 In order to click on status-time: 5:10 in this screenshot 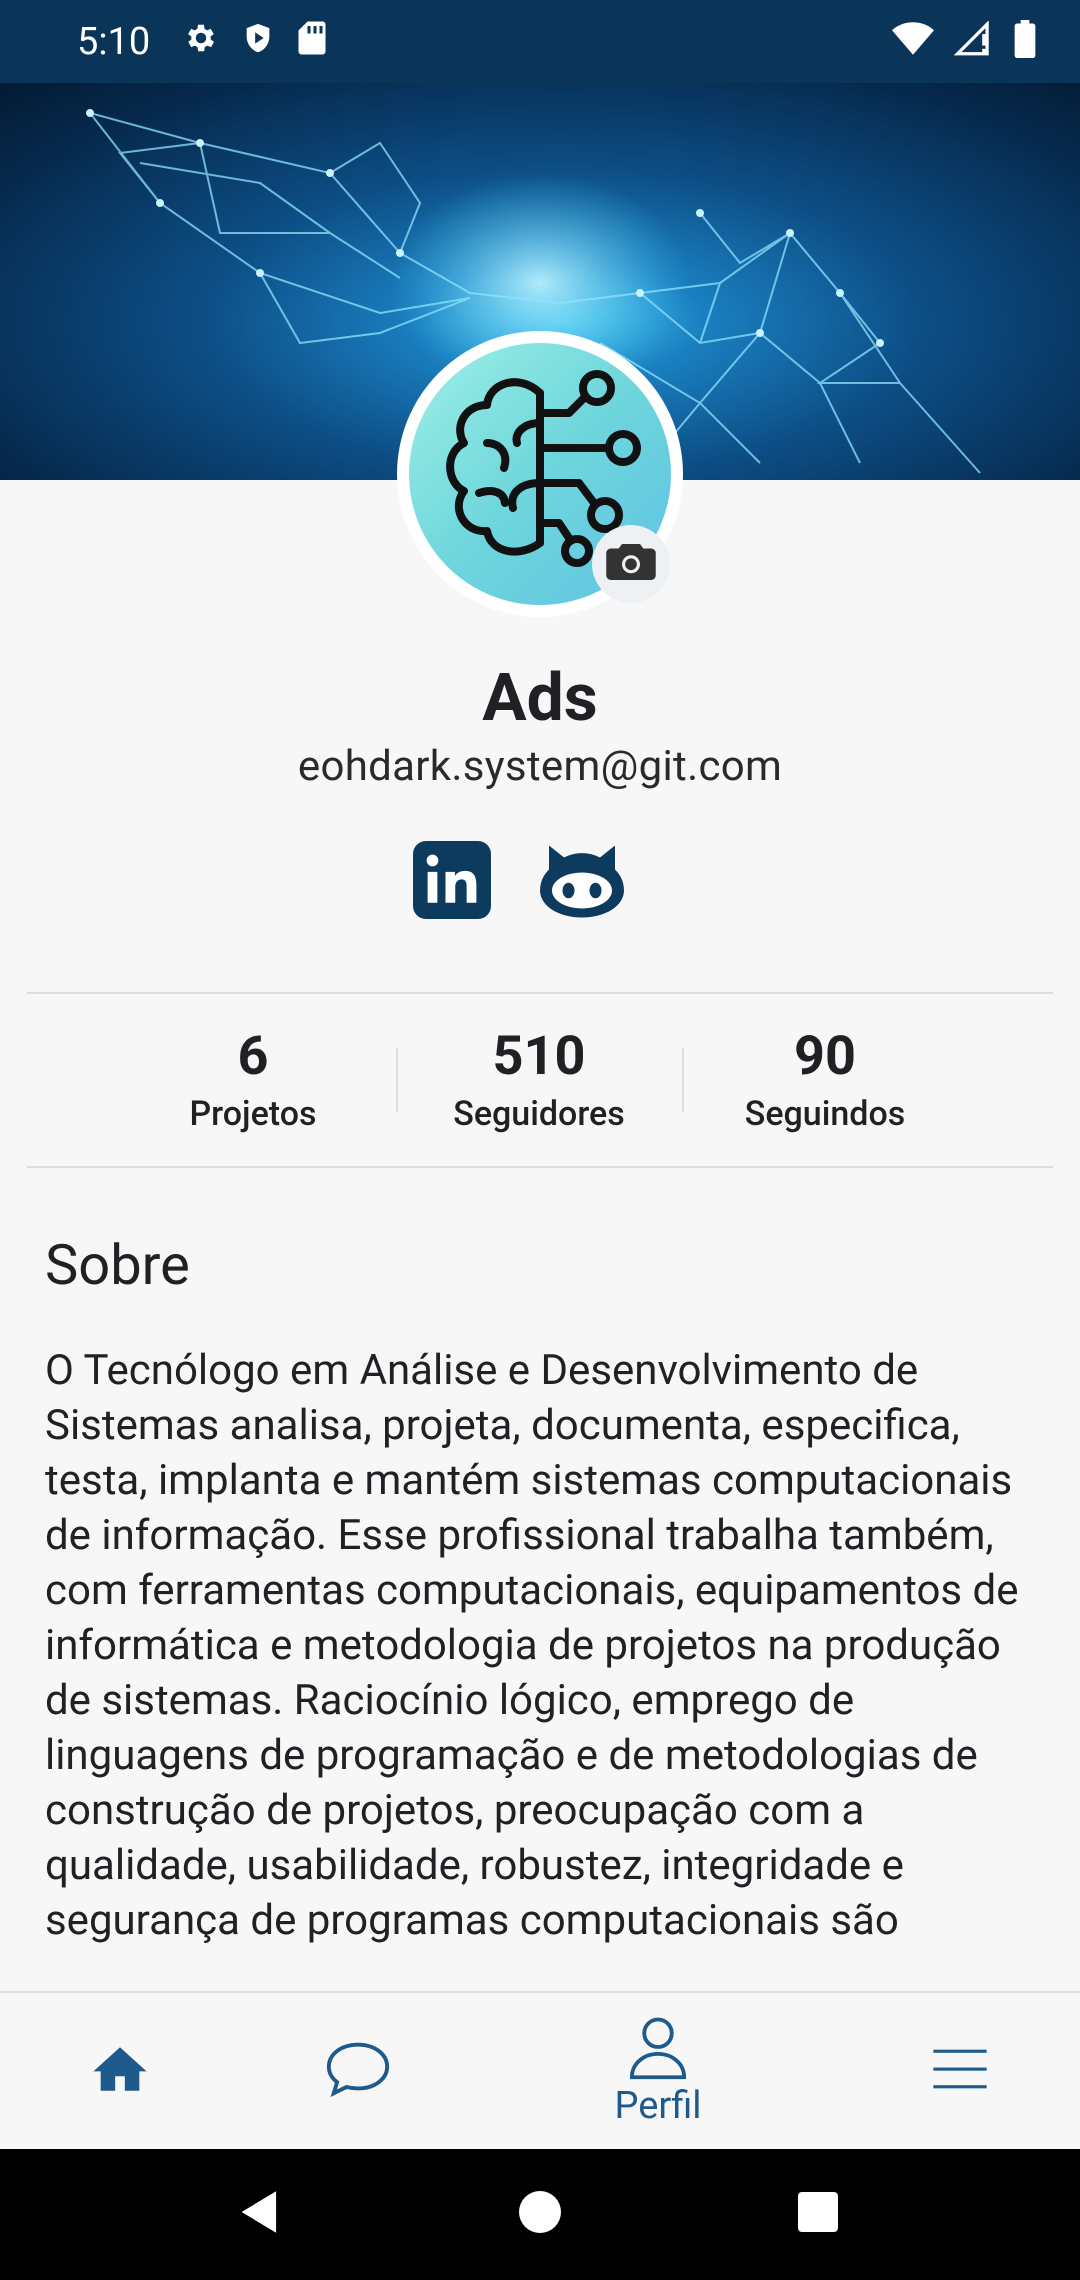, I will do `click(114, 42)`.